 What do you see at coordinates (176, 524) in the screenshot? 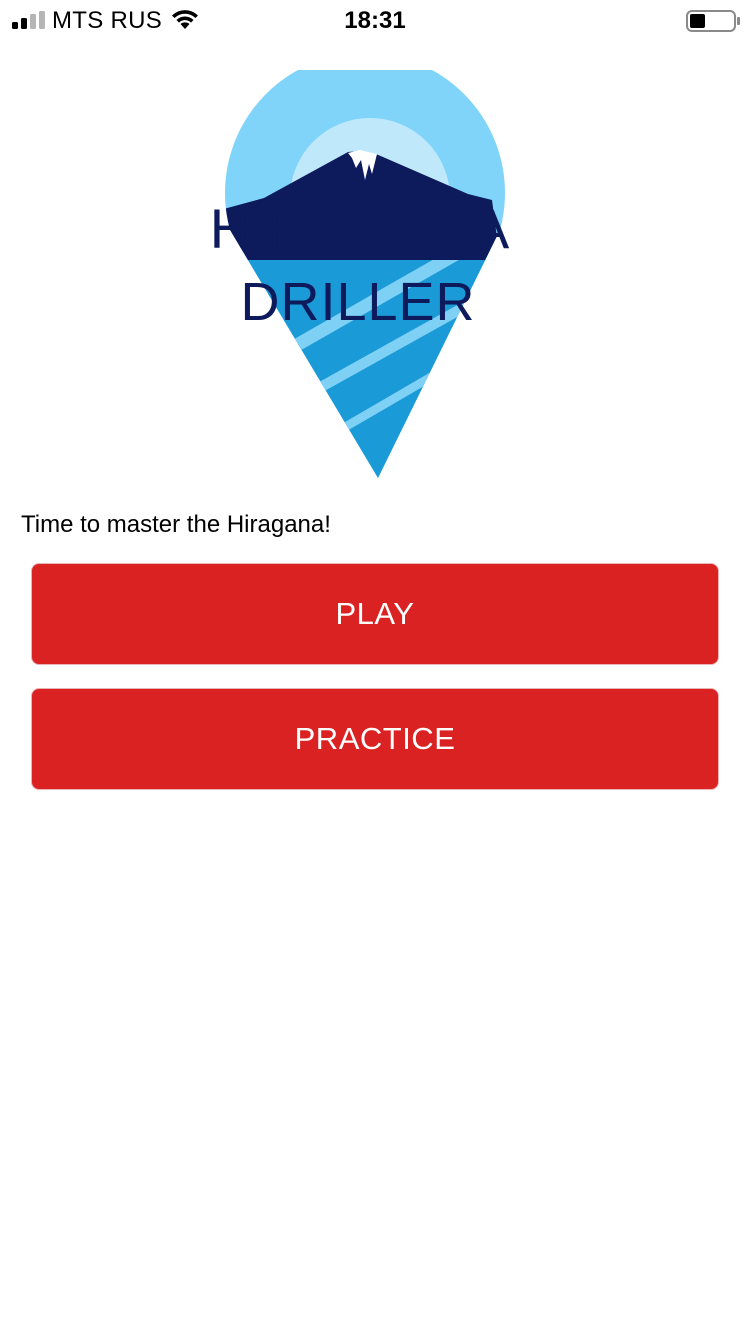
I see `tagline-text: Time to master the Hiragana!` at bounding box center [176, 524].